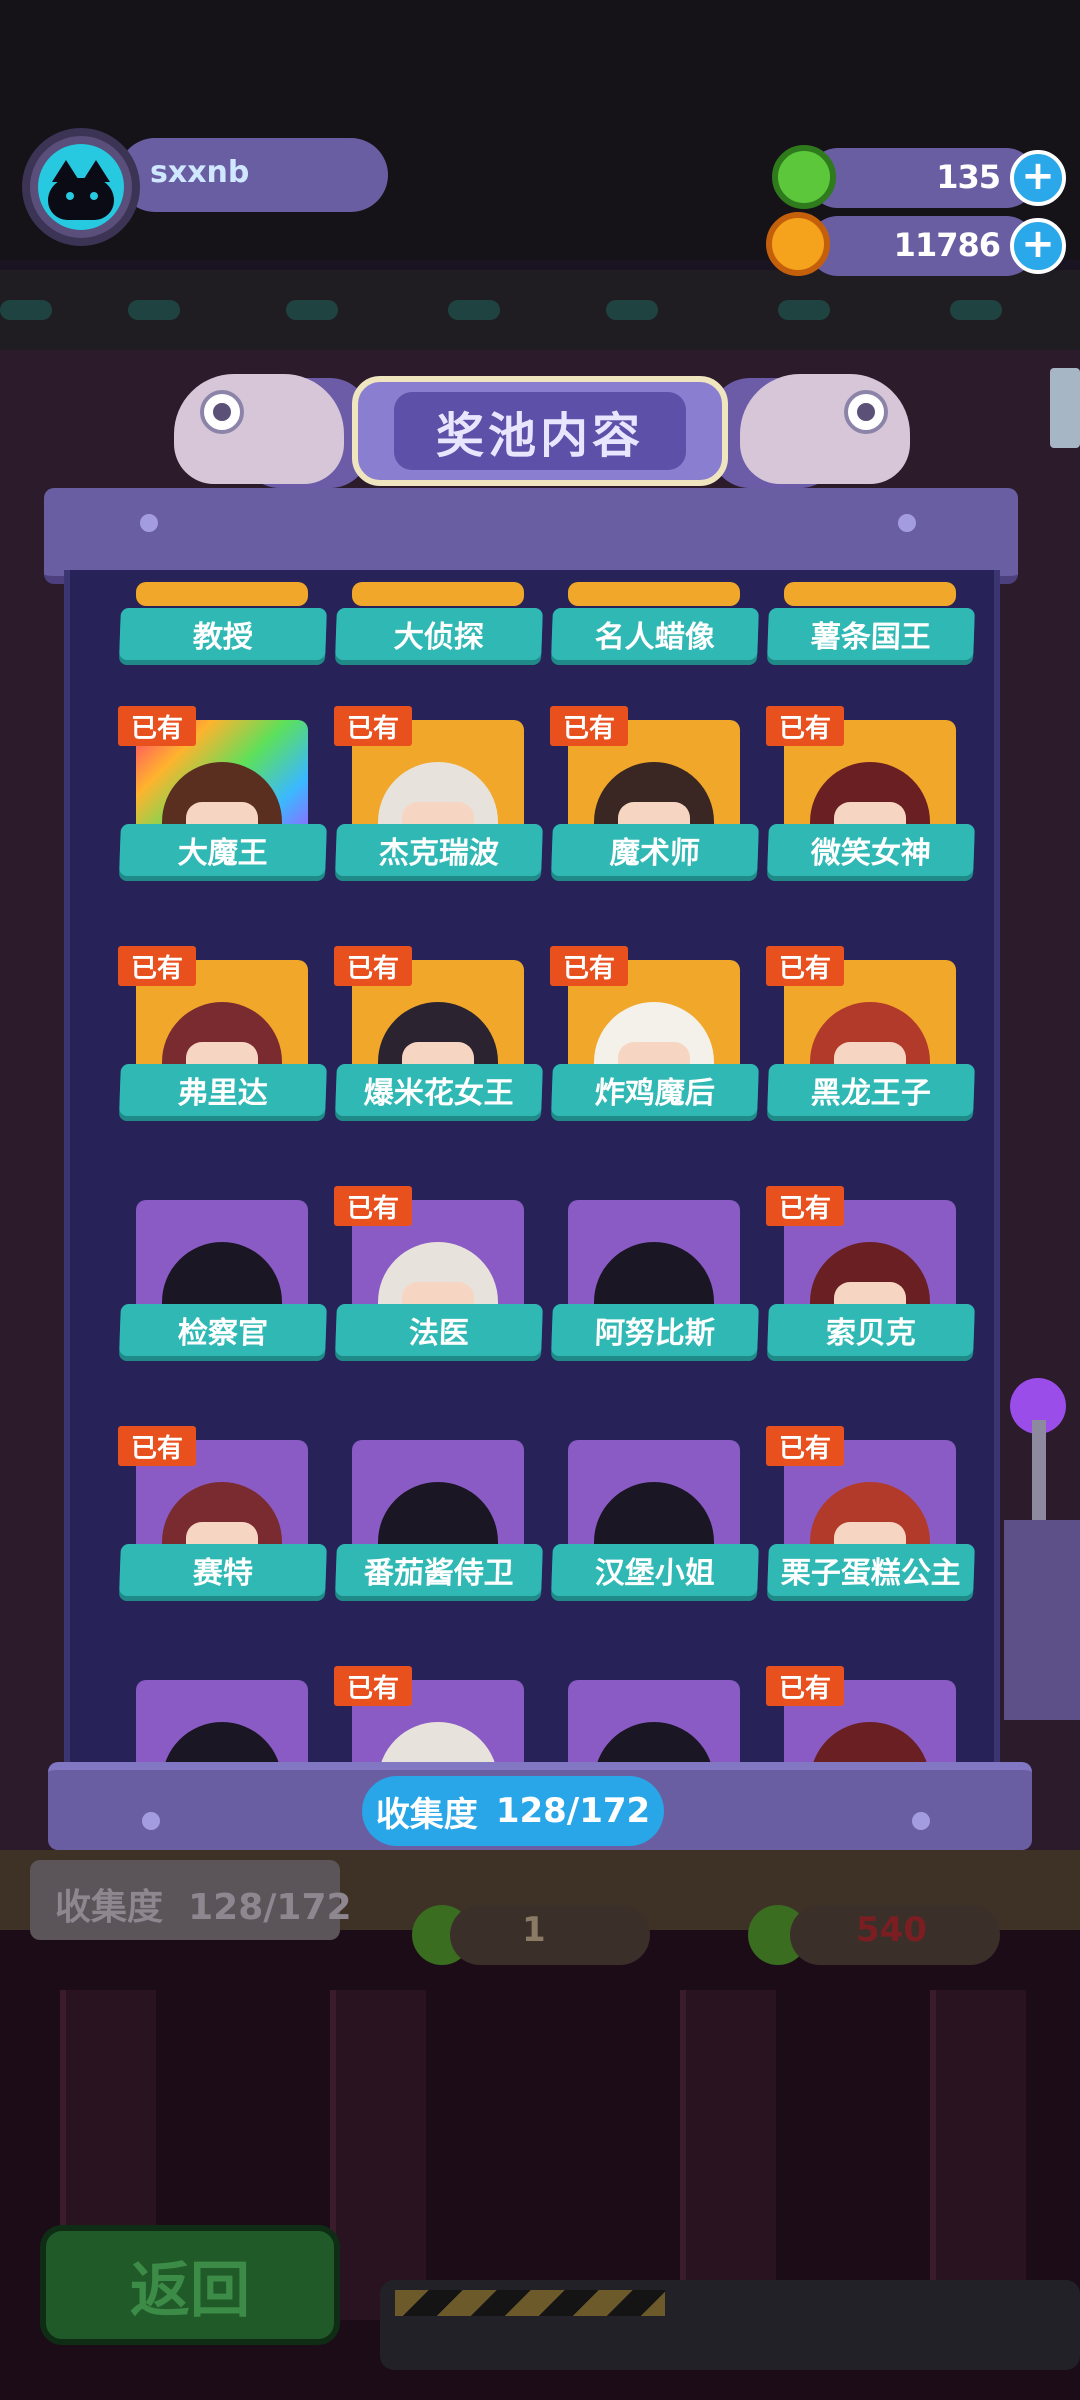 The height and width of the screenshot is (2400, 1080). Describe the element at coordinates (1038, 246) in the screenshot. I see `add-planet-button: +` at that location.